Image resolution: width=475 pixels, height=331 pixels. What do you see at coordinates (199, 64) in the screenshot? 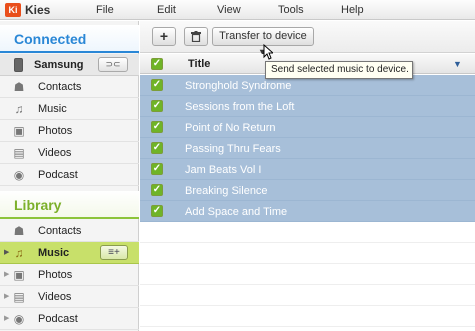
I see `column-title-header: Title` at bounding box center [199, 64].